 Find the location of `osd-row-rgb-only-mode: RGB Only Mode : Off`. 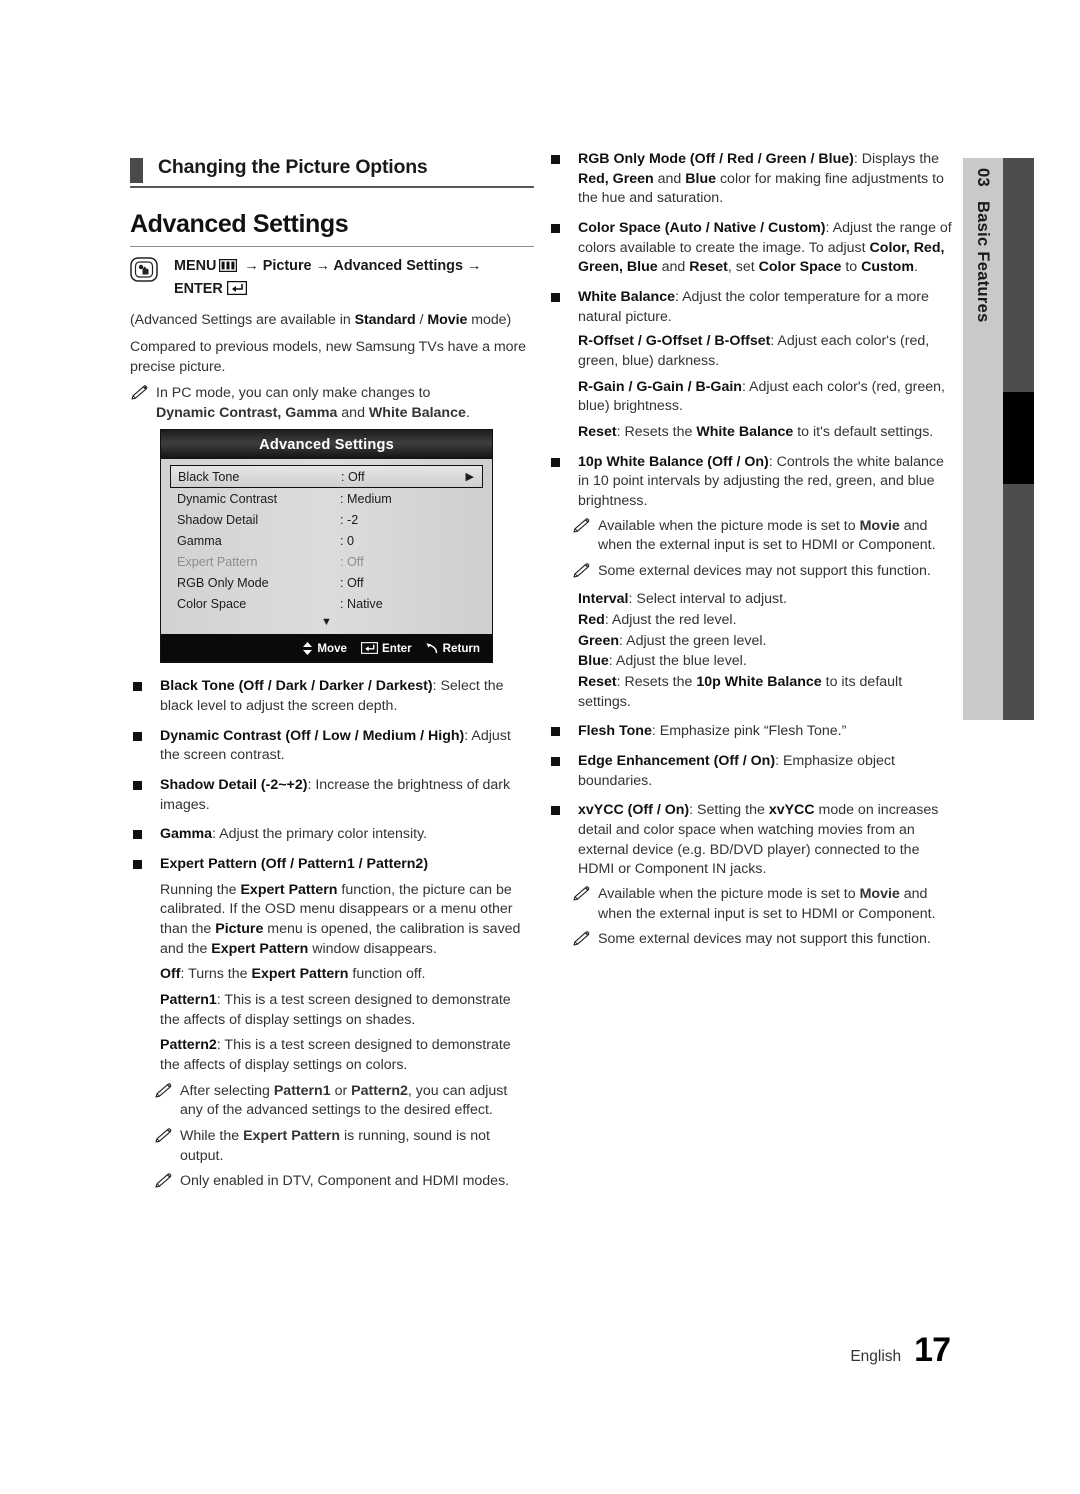

osd-row-rgb-only-mode: RGB Only Mode : Off is located at coordinates (326, 582).